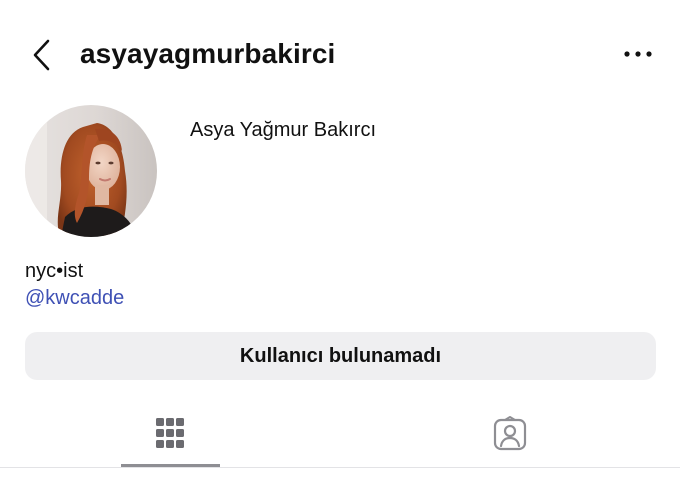 The width and height of the screenshot is (680, 502). I want to click on grid-icon, so click(170, 433).